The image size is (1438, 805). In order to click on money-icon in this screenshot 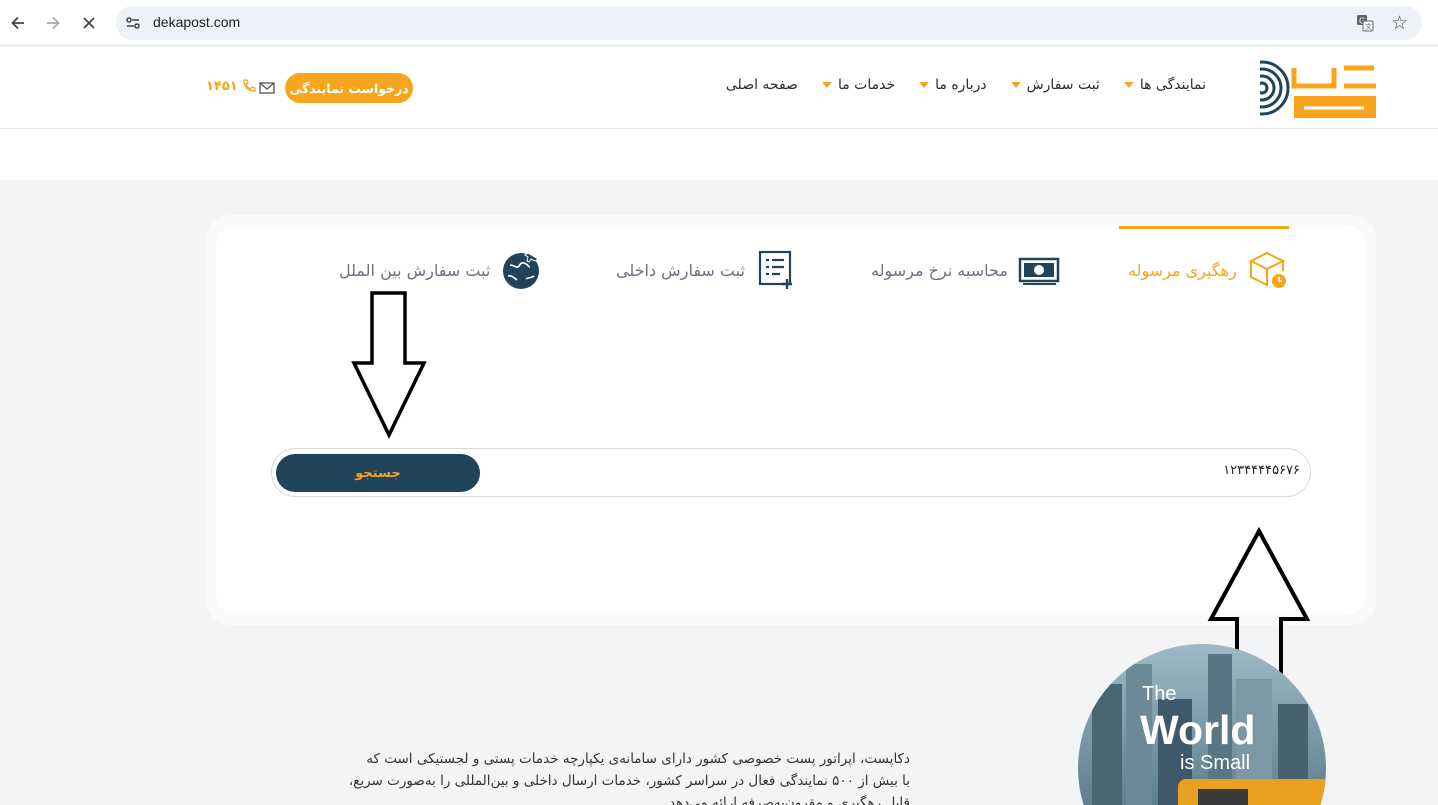, I will do `click(1039, 271)`.